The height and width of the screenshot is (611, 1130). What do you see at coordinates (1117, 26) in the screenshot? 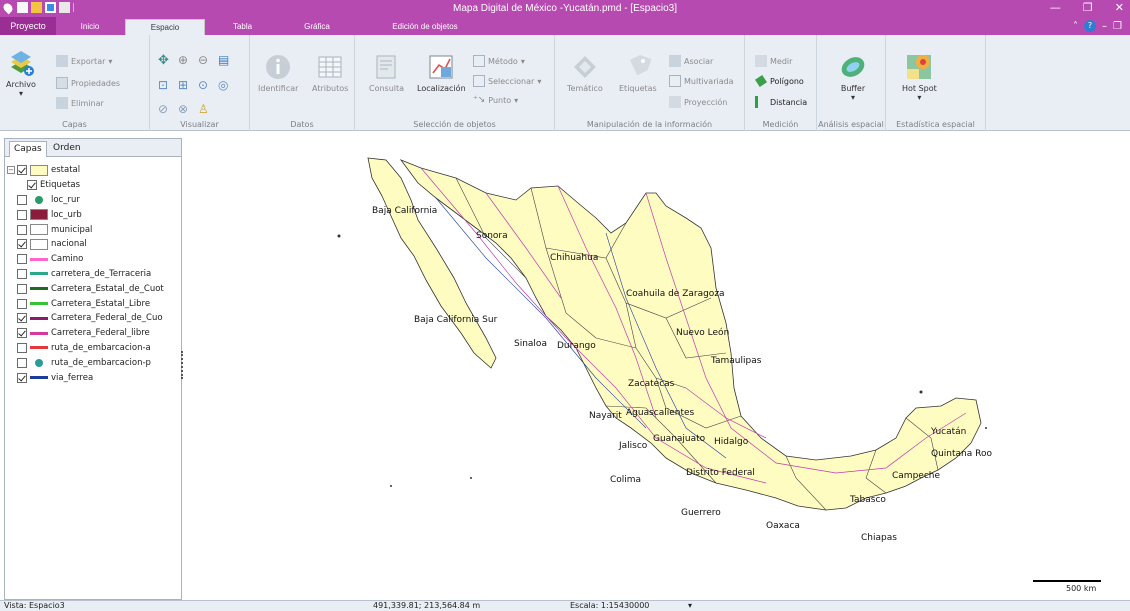
I see `mdi-restore-icon: ❐` at bounding box center [1117, 26].